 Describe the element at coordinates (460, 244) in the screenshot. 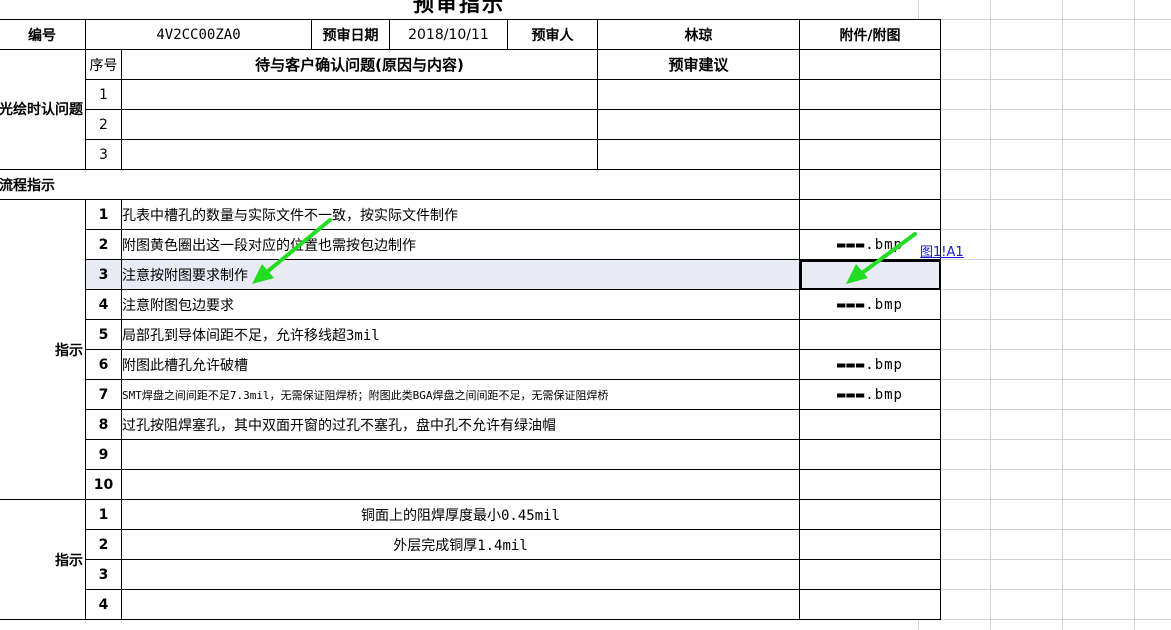

I see `instruction-text: 附图黄色圈出这一段对应的位置也需按包边制作` at that location.